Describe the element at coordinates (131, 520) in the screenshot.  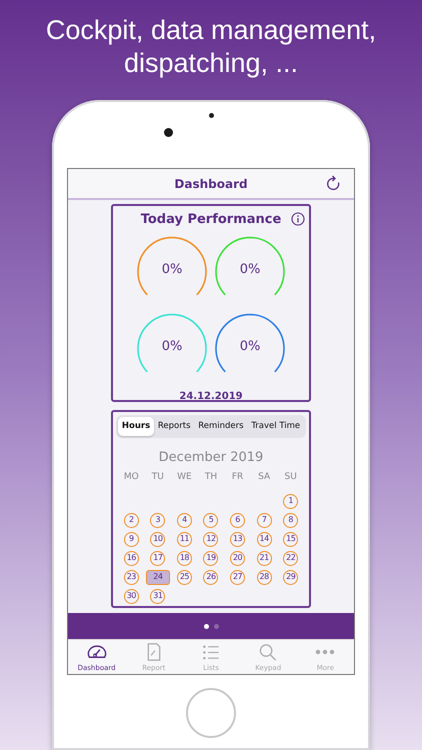
I see `calendar-day: 2` at that location.